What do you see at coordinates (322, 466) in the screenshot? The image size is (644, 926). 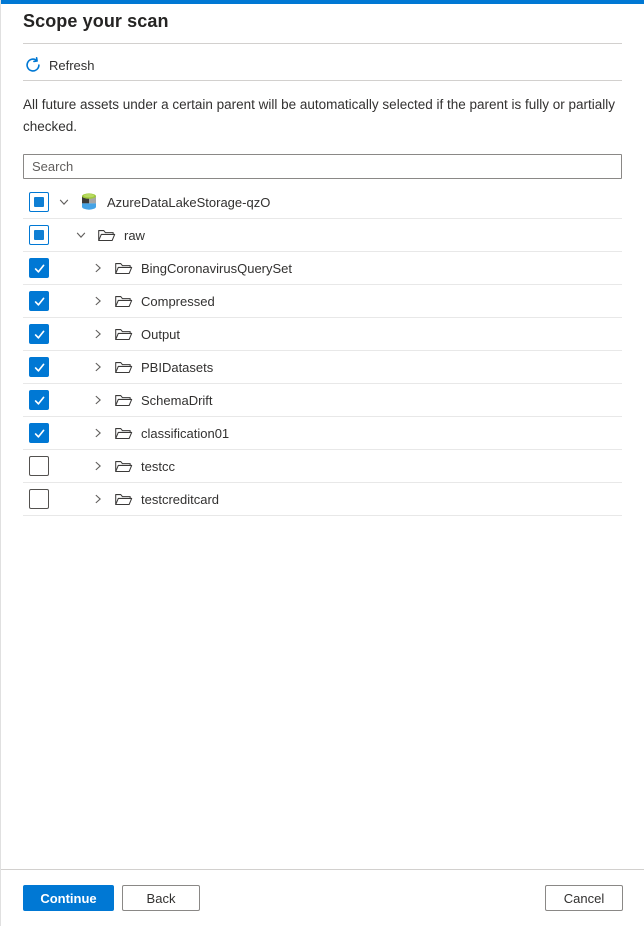 I see `tree-row: testcc` at bounding box center [322, 466].